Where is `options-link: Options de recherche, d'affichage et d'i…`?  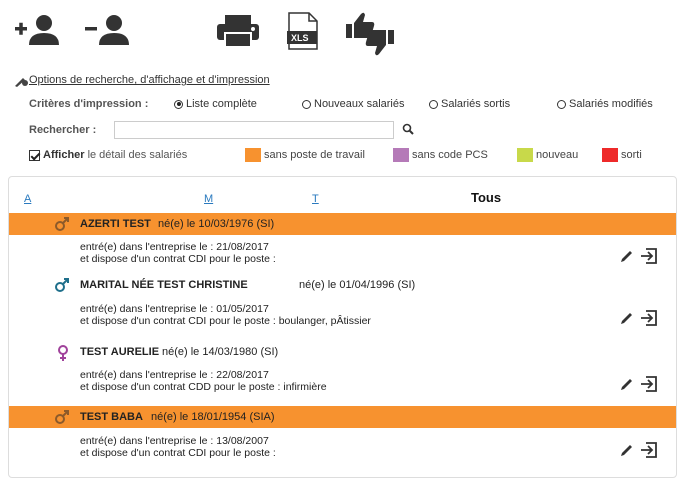 options-link: Options de recherche, d'affichage et d'i… is located at coordinates (149, 80).